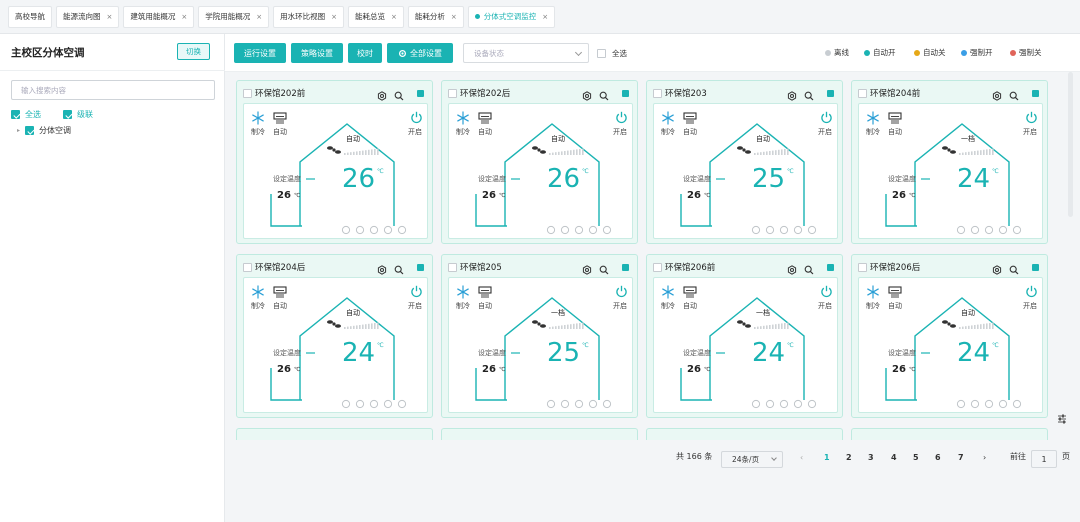 This screenshot has width=1080, height=522. Describe the element at coordinates (949, 336) in the screenshot. I see `ac-card: 环保馆206后 制冷 自动 开启 自动 24 ℃ 设定温度 26 ℃` at that location.